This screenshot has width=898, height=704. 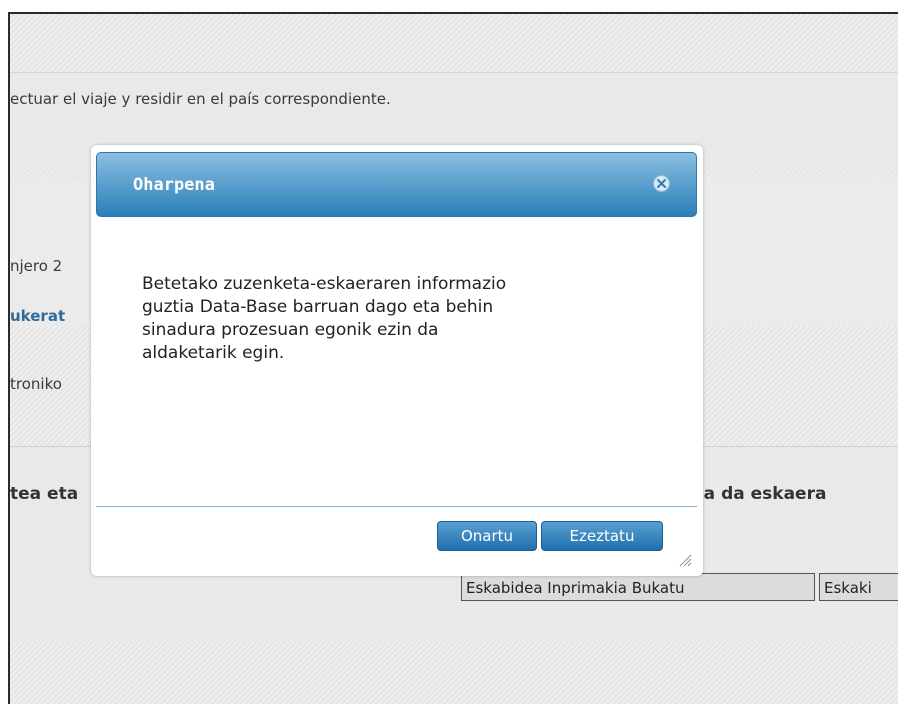 I want to click on dialog-title: Oharpena, so click(x=174, y=185).